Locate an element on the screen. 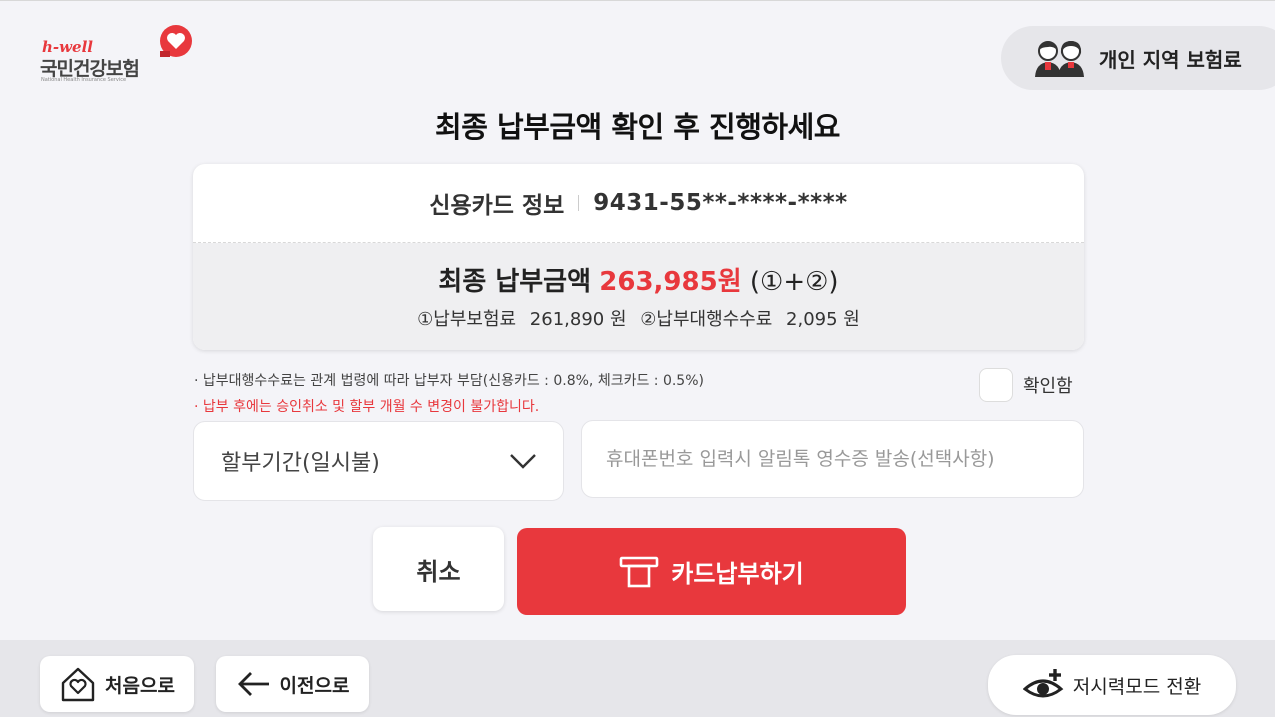 Image resolution: width=1275 pixels, height=717 pixels. low-vision-label: 저시력모드 전환 is located at coordinates (1137, 686).